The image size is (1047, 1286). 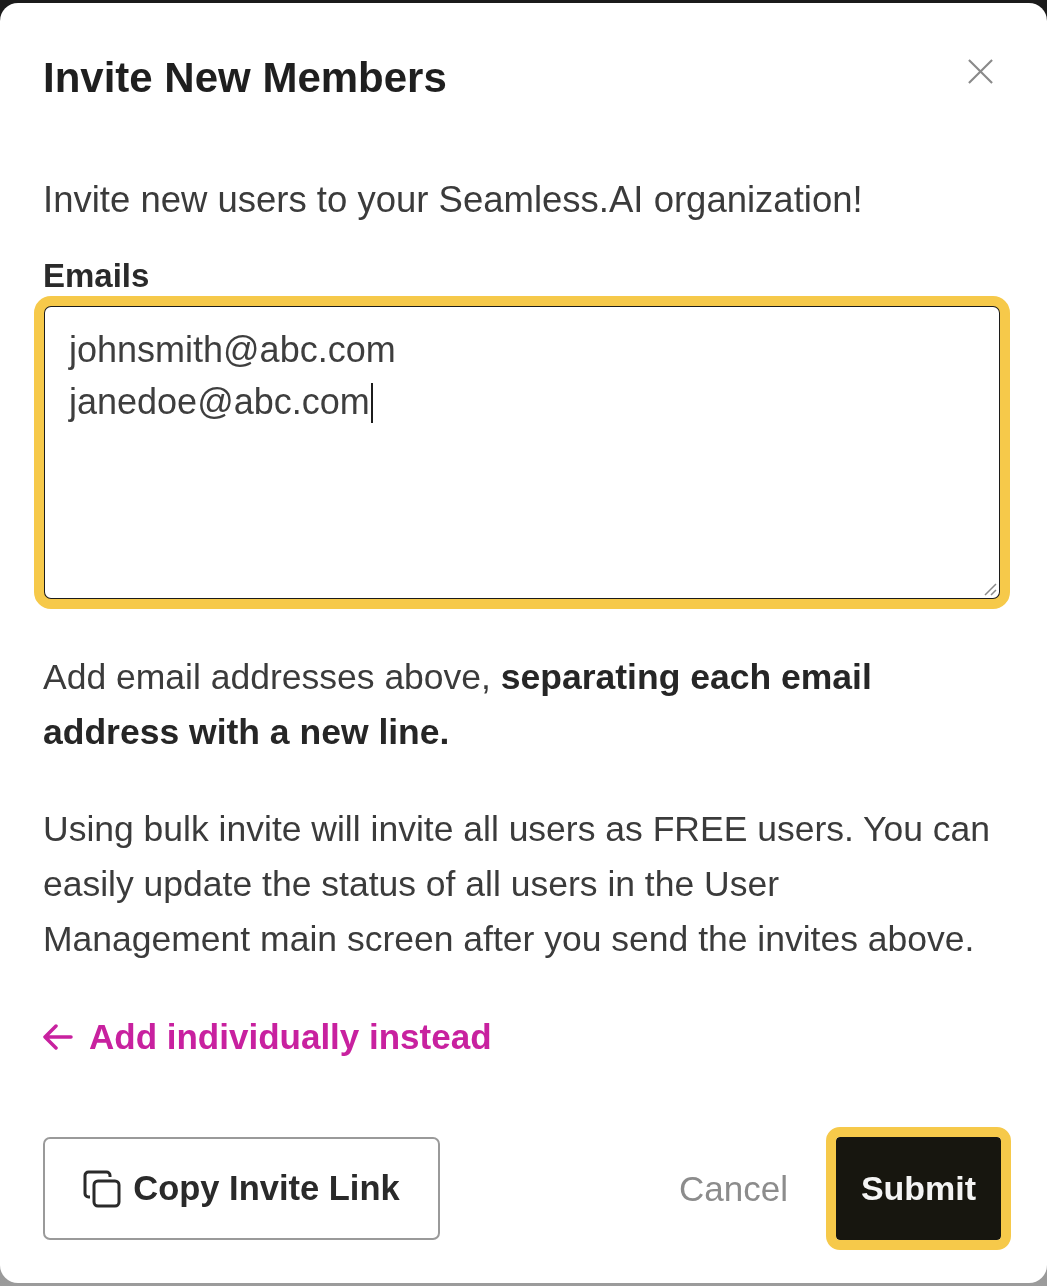 What do you see at coordinates (58, 1037) in the screenshot?
I see `left-arrow-icon` at bounding box center [58, 1037].